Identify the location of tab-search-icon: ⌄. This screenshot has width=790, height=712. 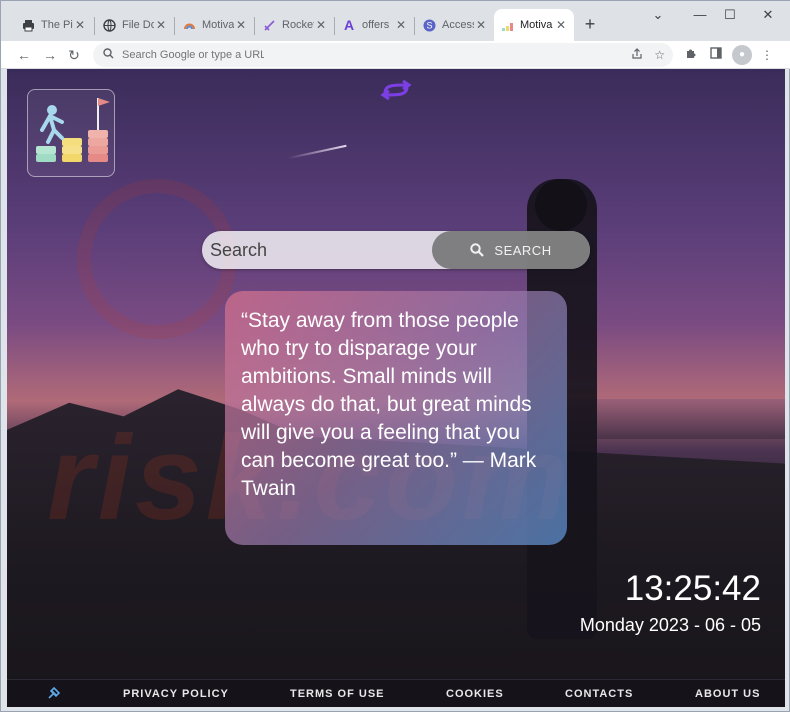
(658, 15).